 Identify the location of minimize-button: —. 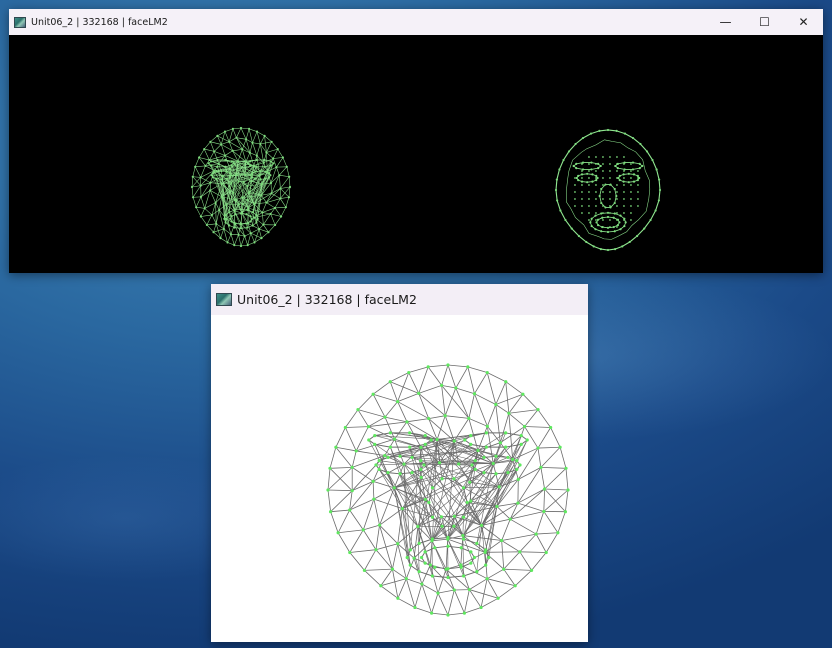
(725, 22).